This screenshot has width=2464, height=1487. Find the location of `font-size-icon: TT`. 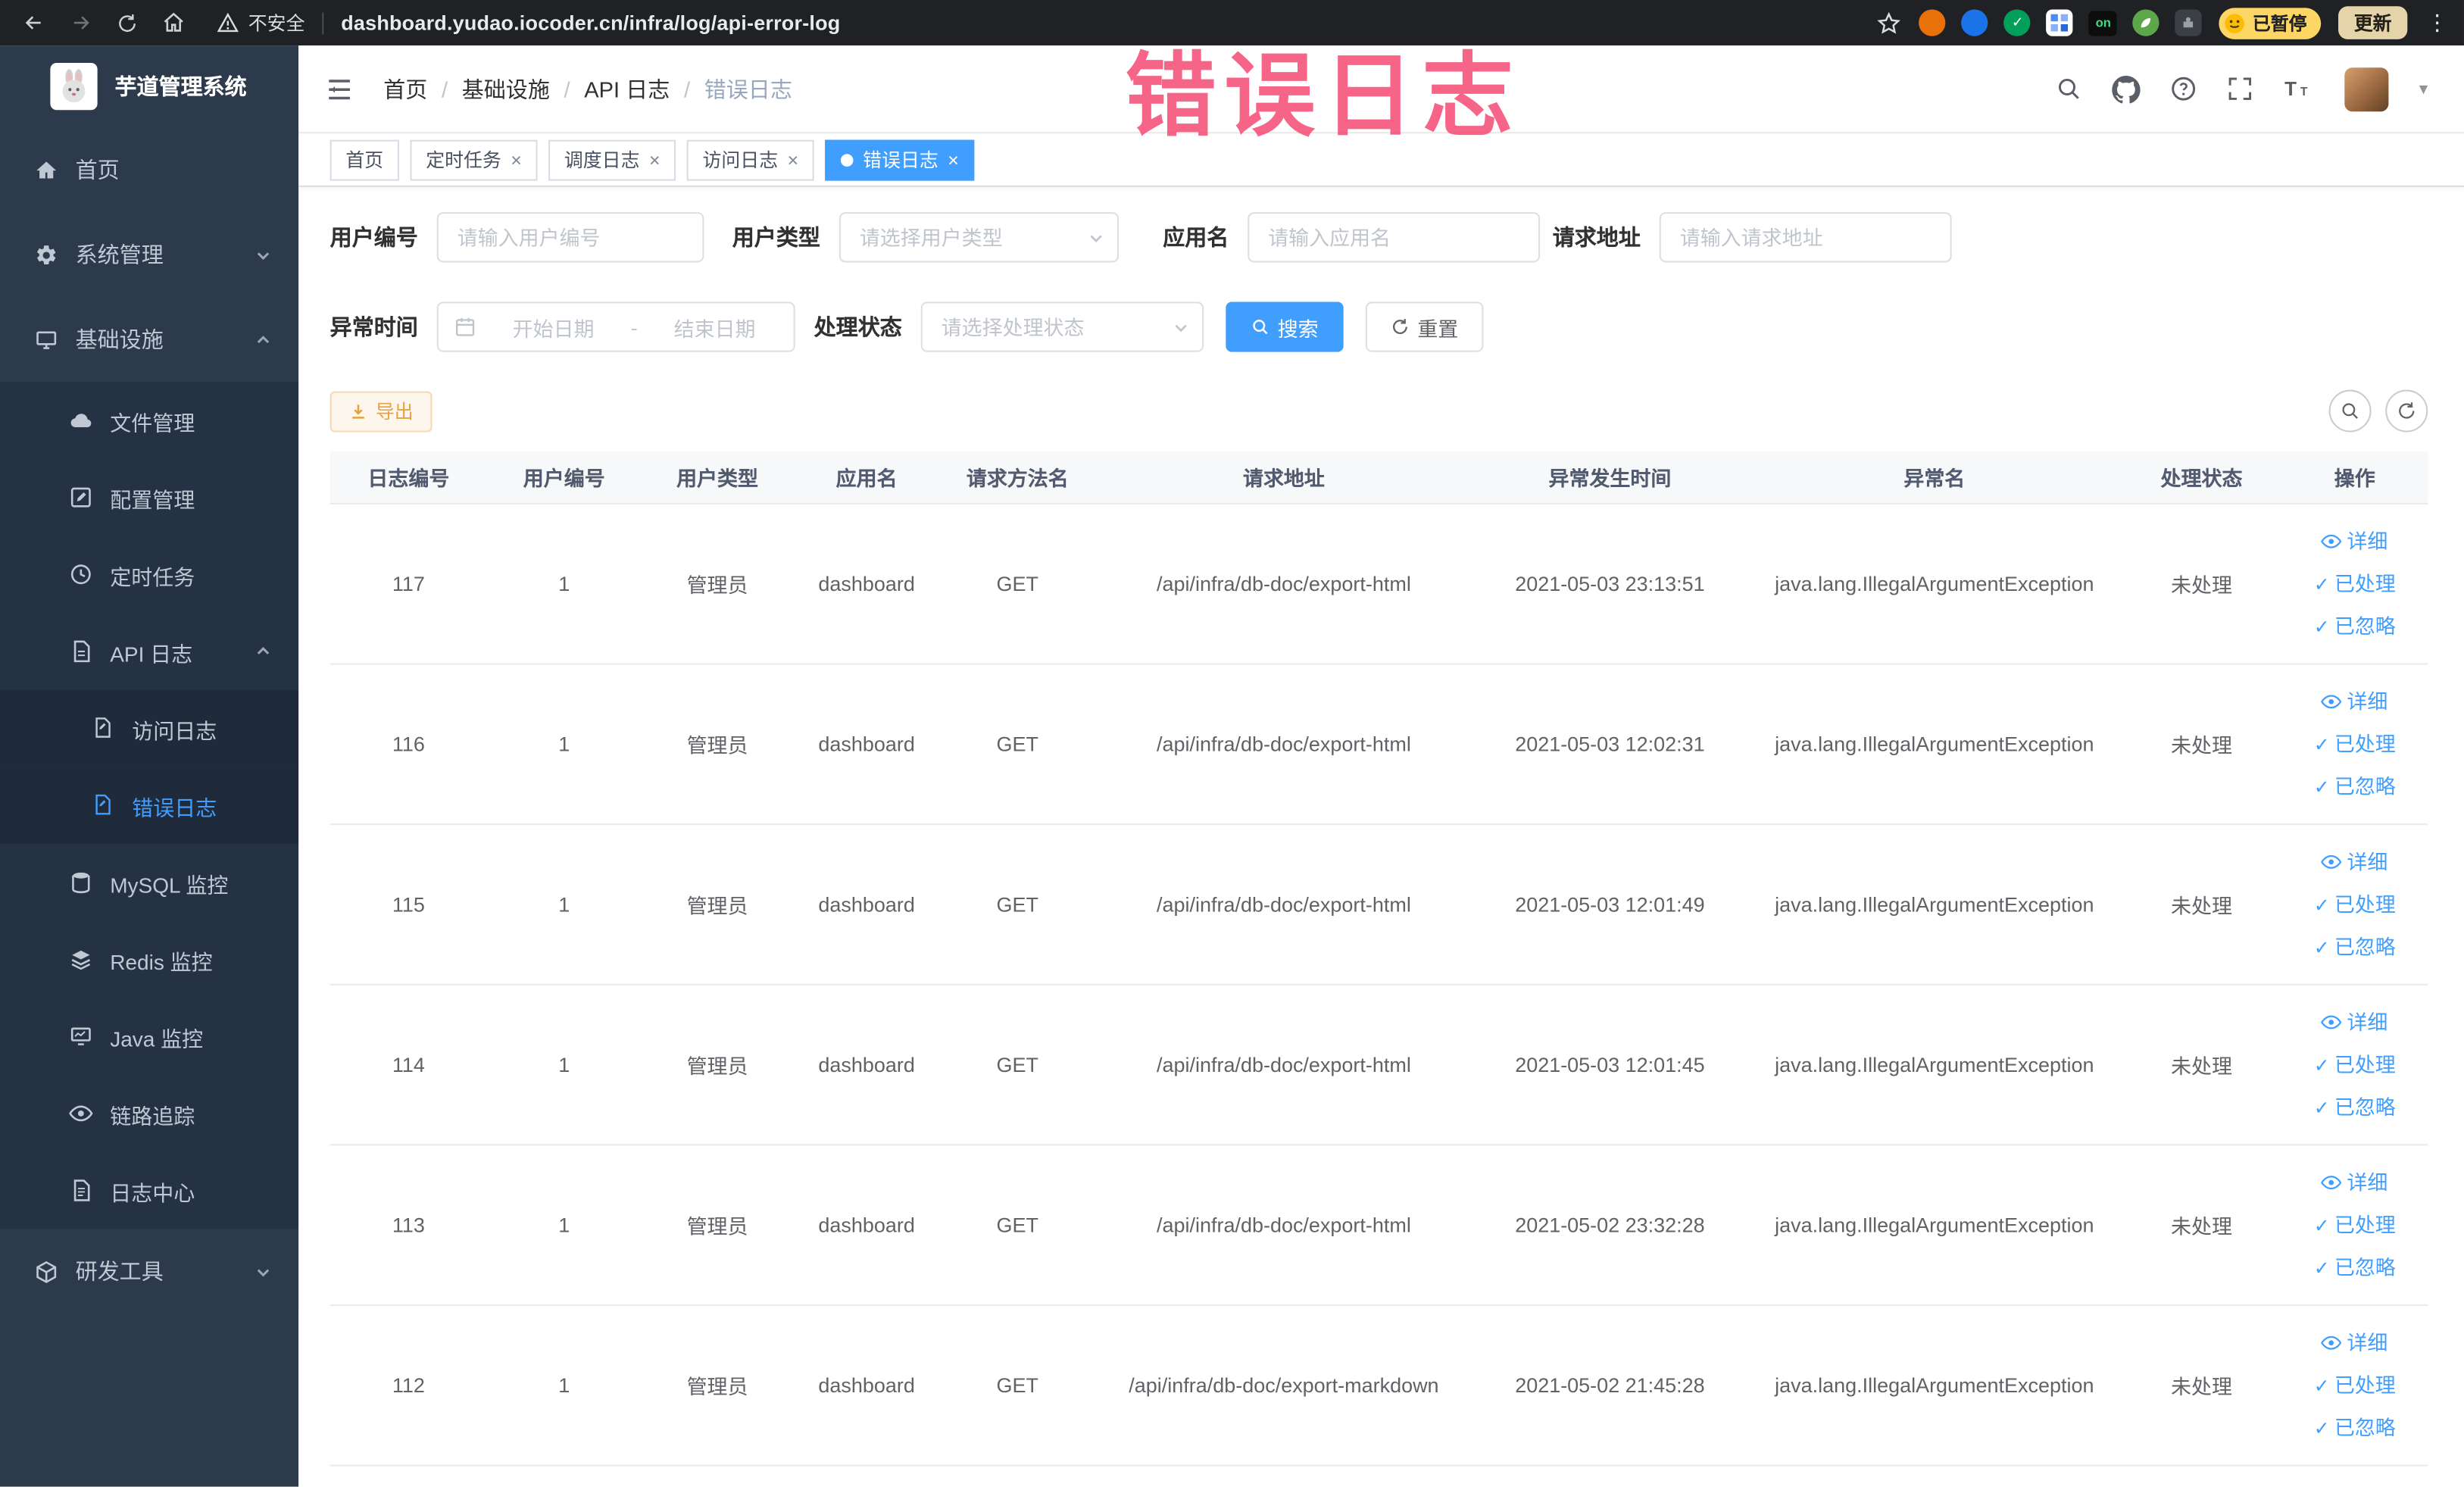

font-size-icon: TT is located at coordinates (2299, 89).